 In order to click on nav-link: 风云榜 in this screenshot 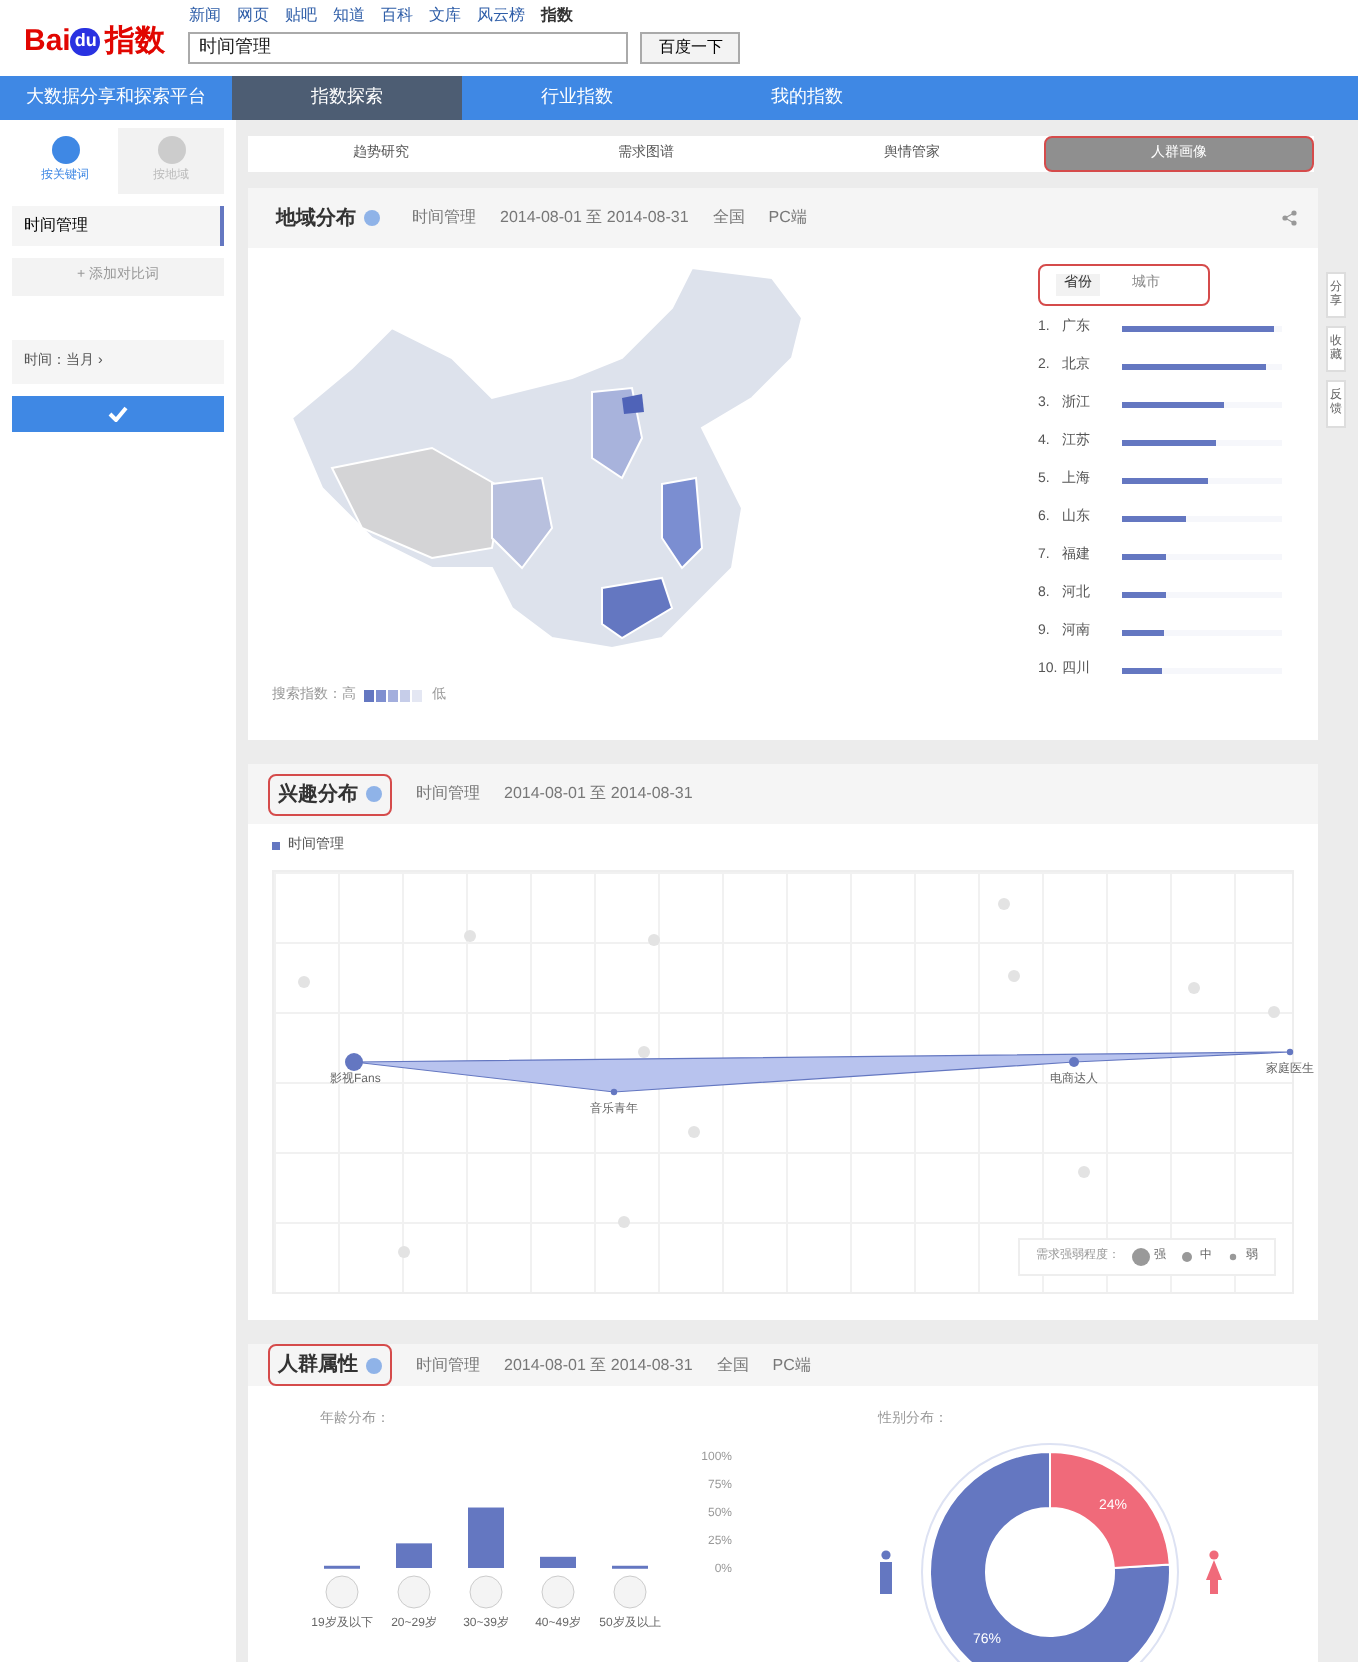, I will do `click(500, 16)`.